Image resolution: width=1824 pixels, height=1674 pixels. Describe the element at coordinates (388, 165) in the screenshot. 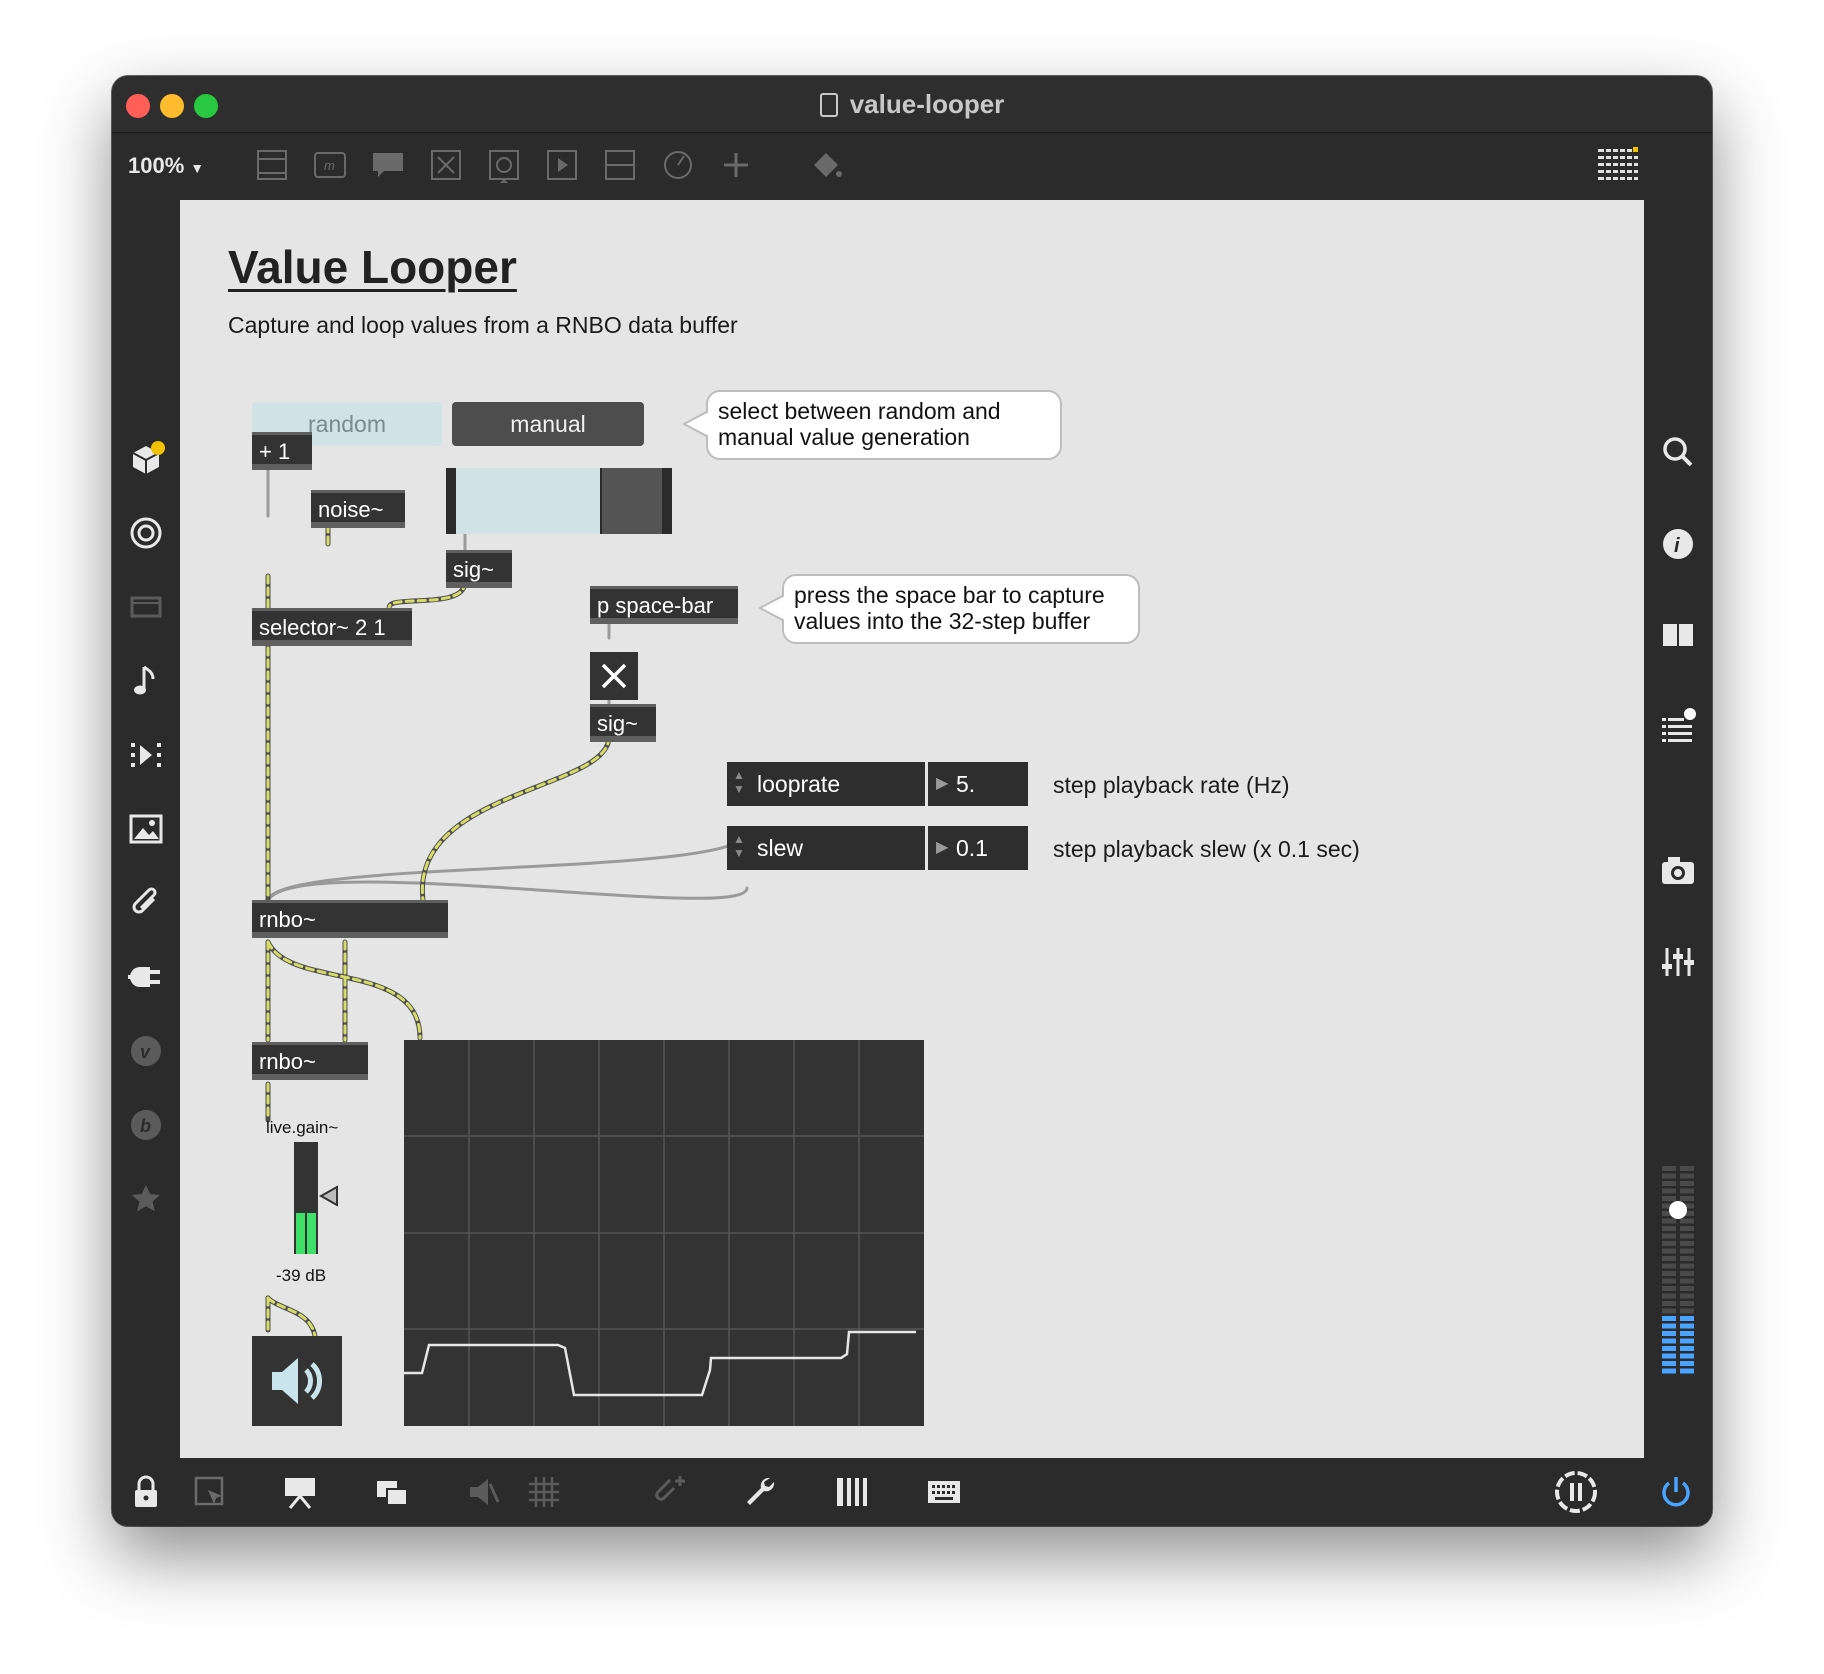

I see `comment-icon` at that location.